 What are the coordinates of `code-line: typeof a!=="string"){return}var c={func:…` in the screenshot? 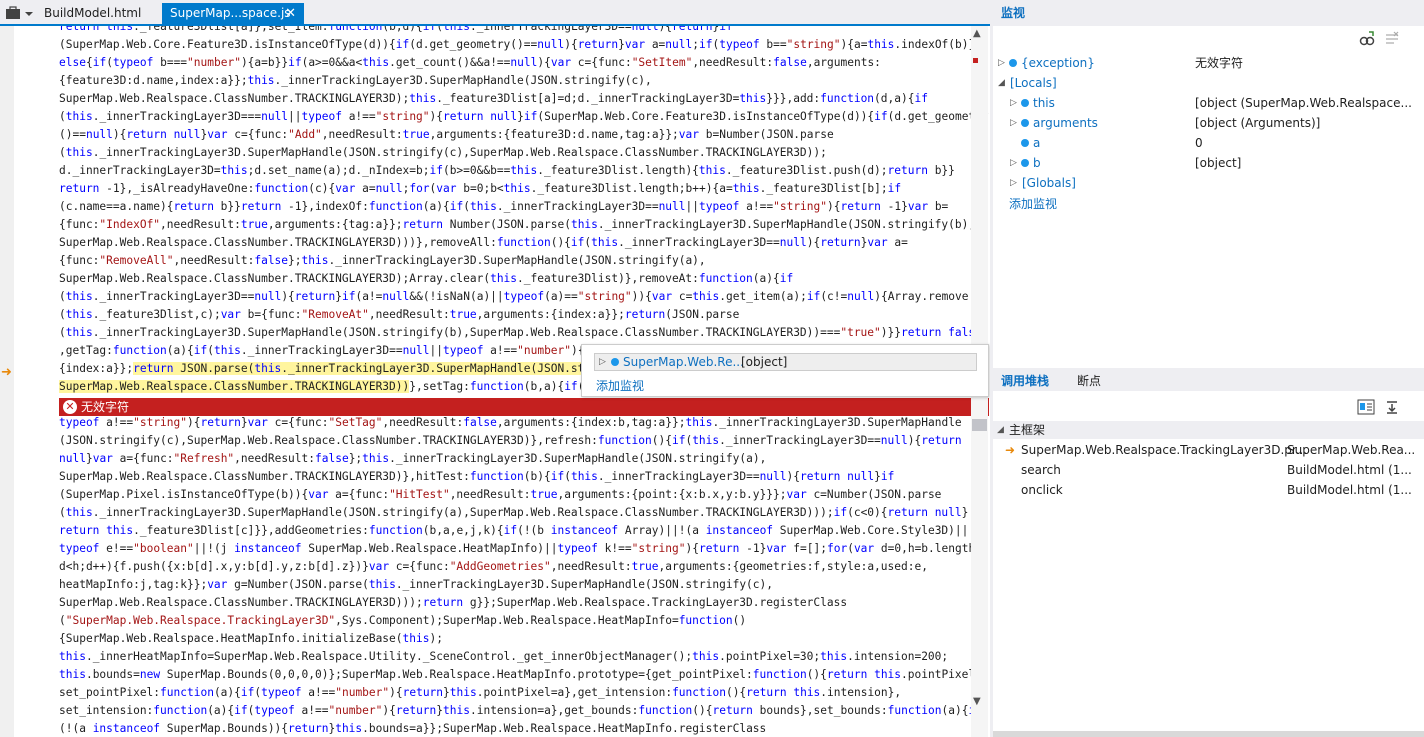 It's located at (515, 423).